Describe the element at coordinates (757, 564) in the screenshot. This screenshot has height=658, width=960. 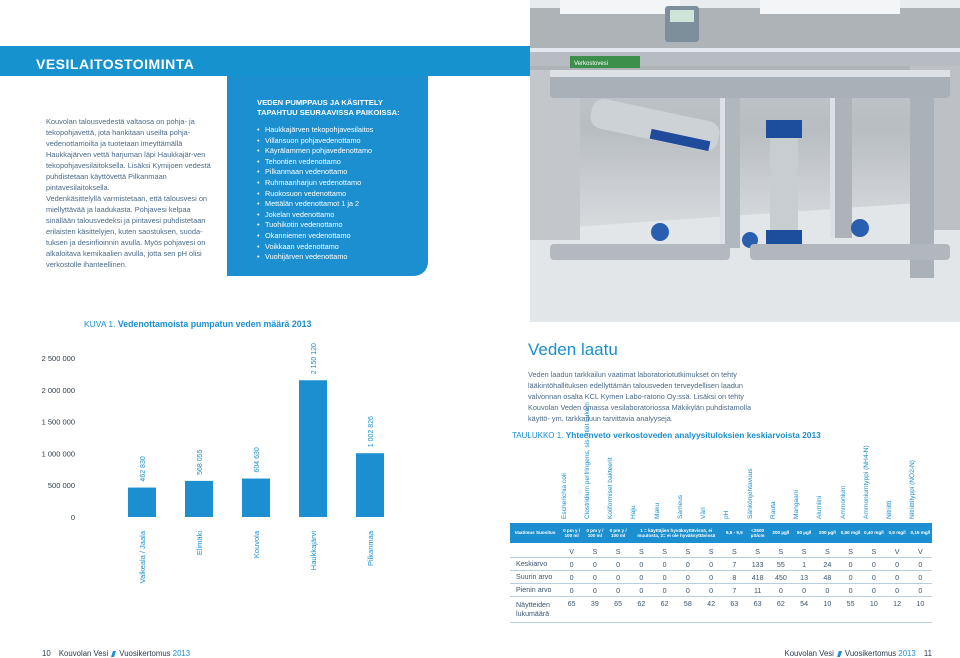
I see `table-cell: 133` at that location.